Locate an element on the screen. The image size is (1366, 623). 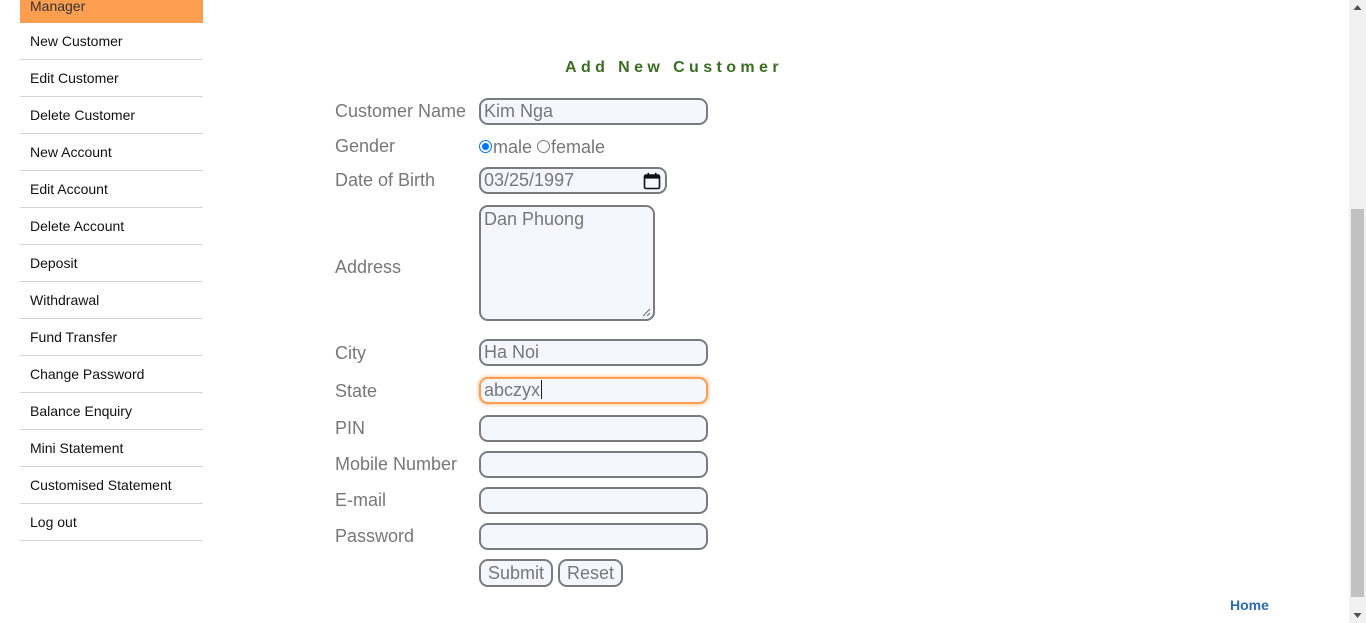
state-value: abczyx is located at coordinates (512, 390).